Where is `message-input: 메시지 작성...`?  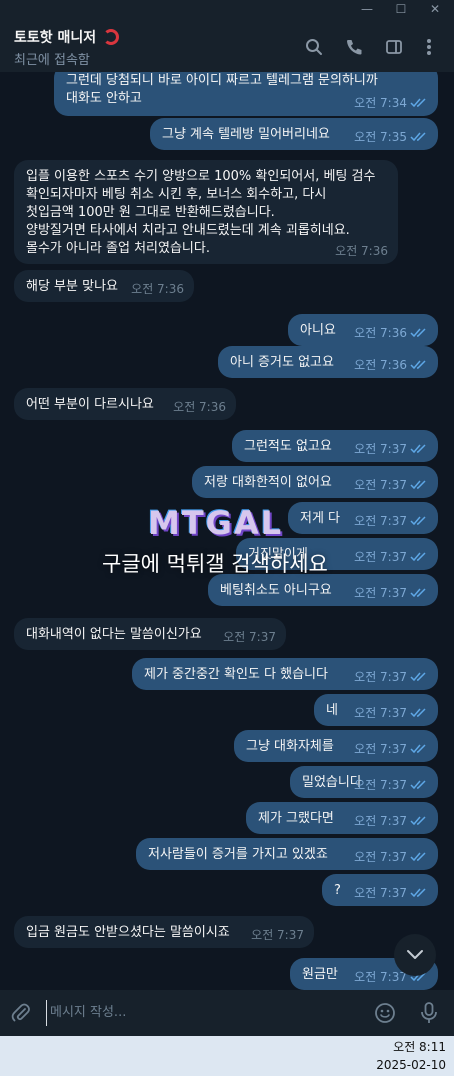
message-input: 메시지 작성... is located at coordinates (201, 1013).